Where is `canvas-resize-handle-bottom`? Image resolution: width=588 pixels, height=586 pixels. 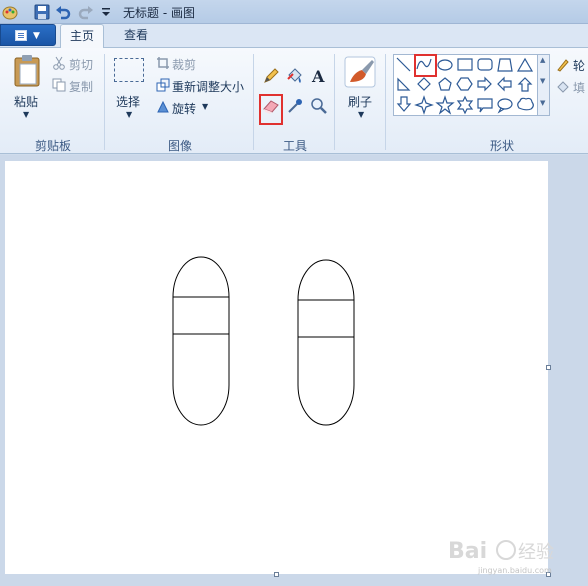 canvas-resize-handle-bottom is located at coordinates (276, 574).